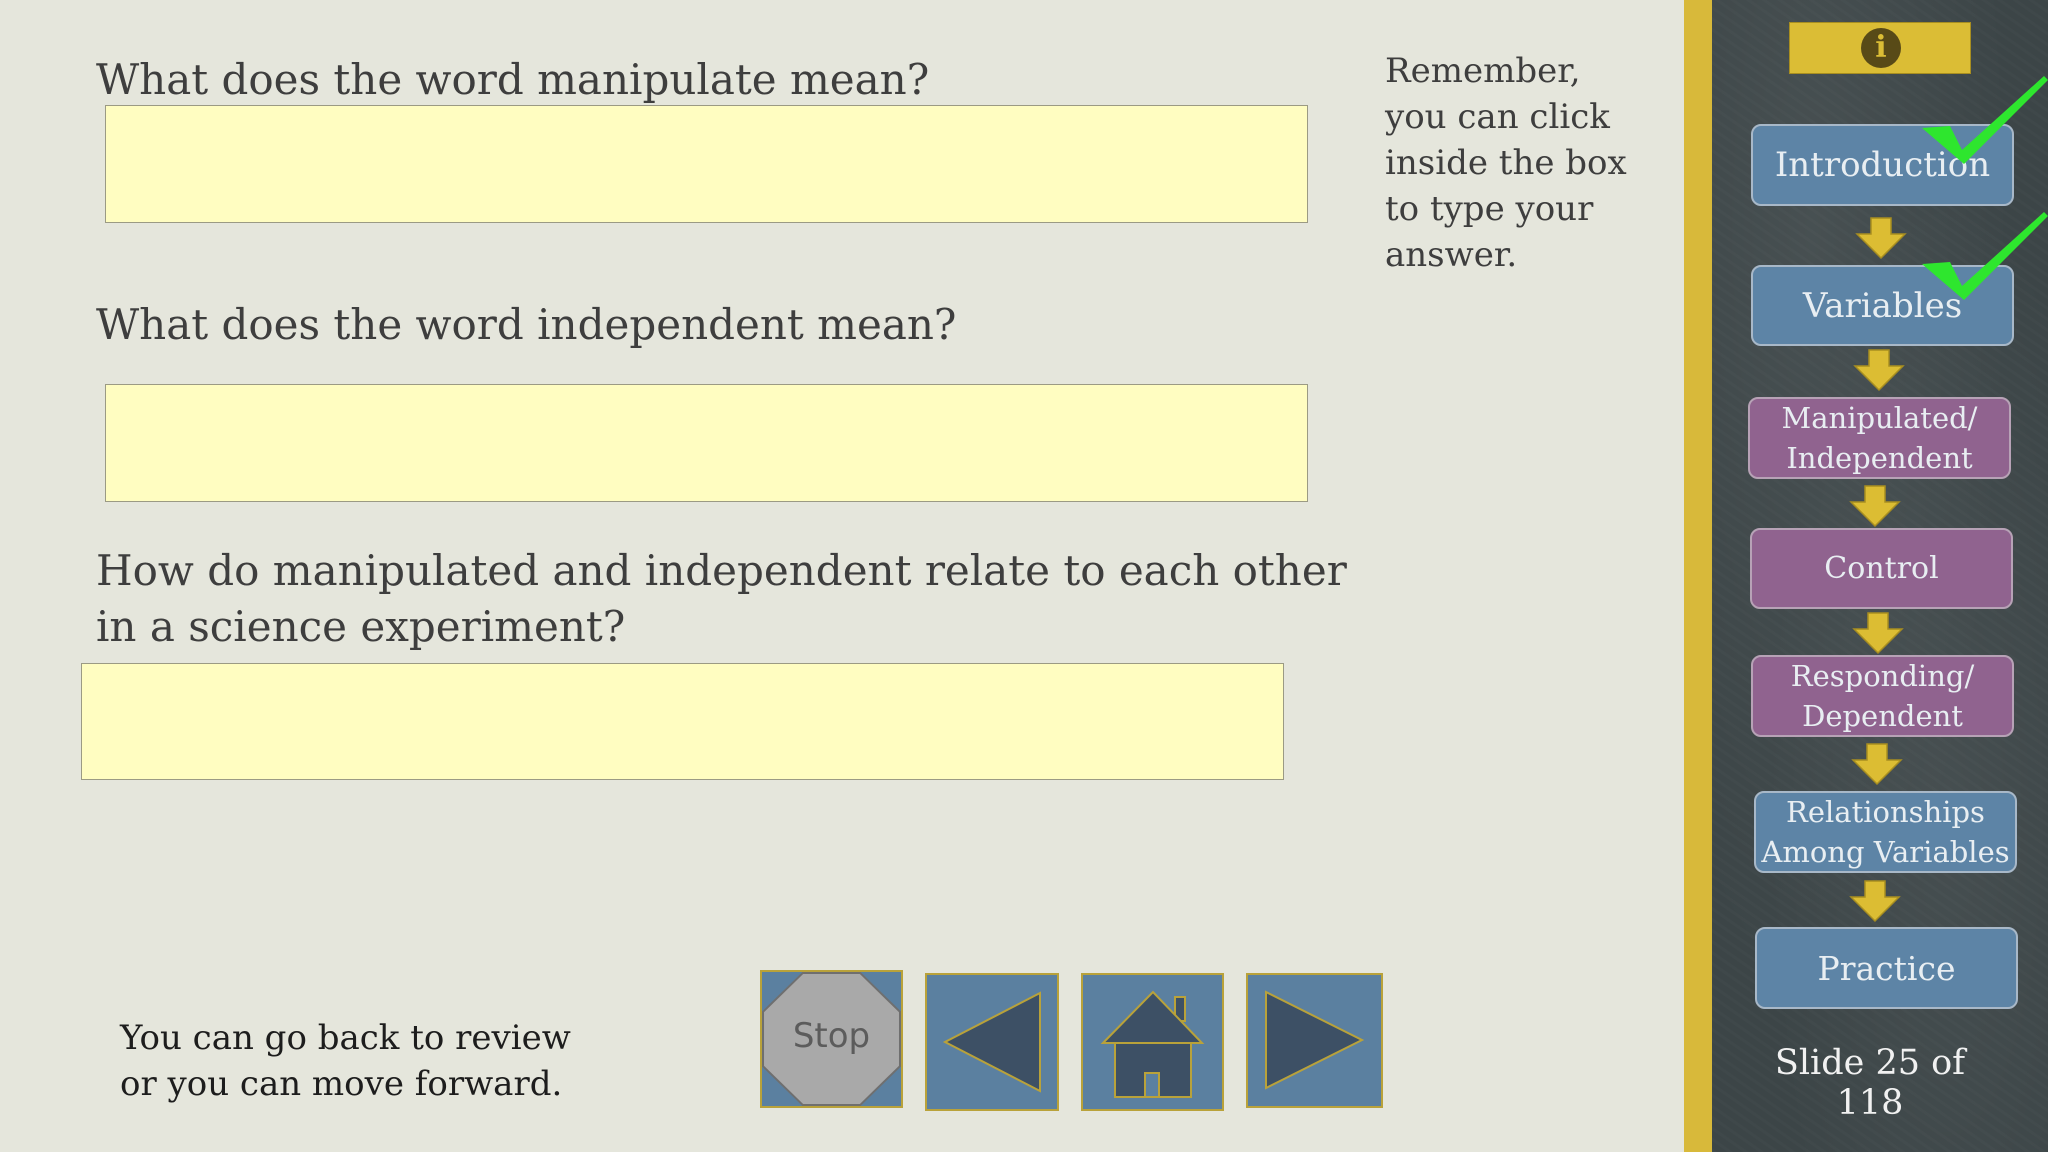 The width and height of the screenshot is (2048, 1152). What do you see at coordinates (1882, 716) in the screenshot?
I see `step-label-line2: Dependent` at bounding box center [1882, 716].